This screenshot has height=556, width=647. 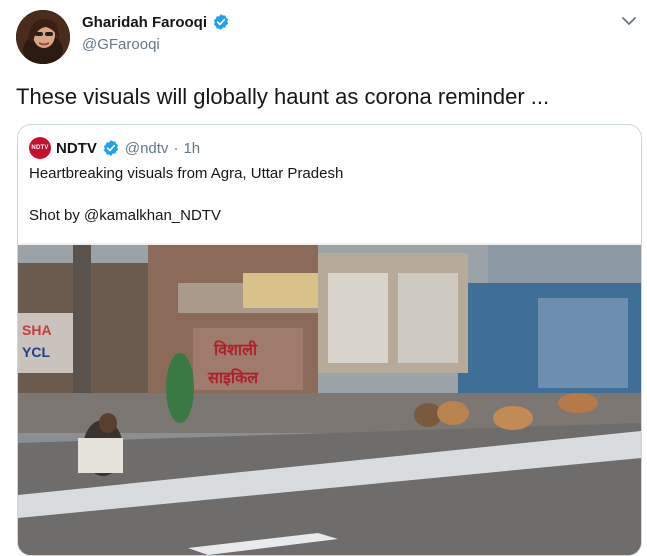 I want to click on quoted-timestamp: 1h, so click(x=191, y=148).